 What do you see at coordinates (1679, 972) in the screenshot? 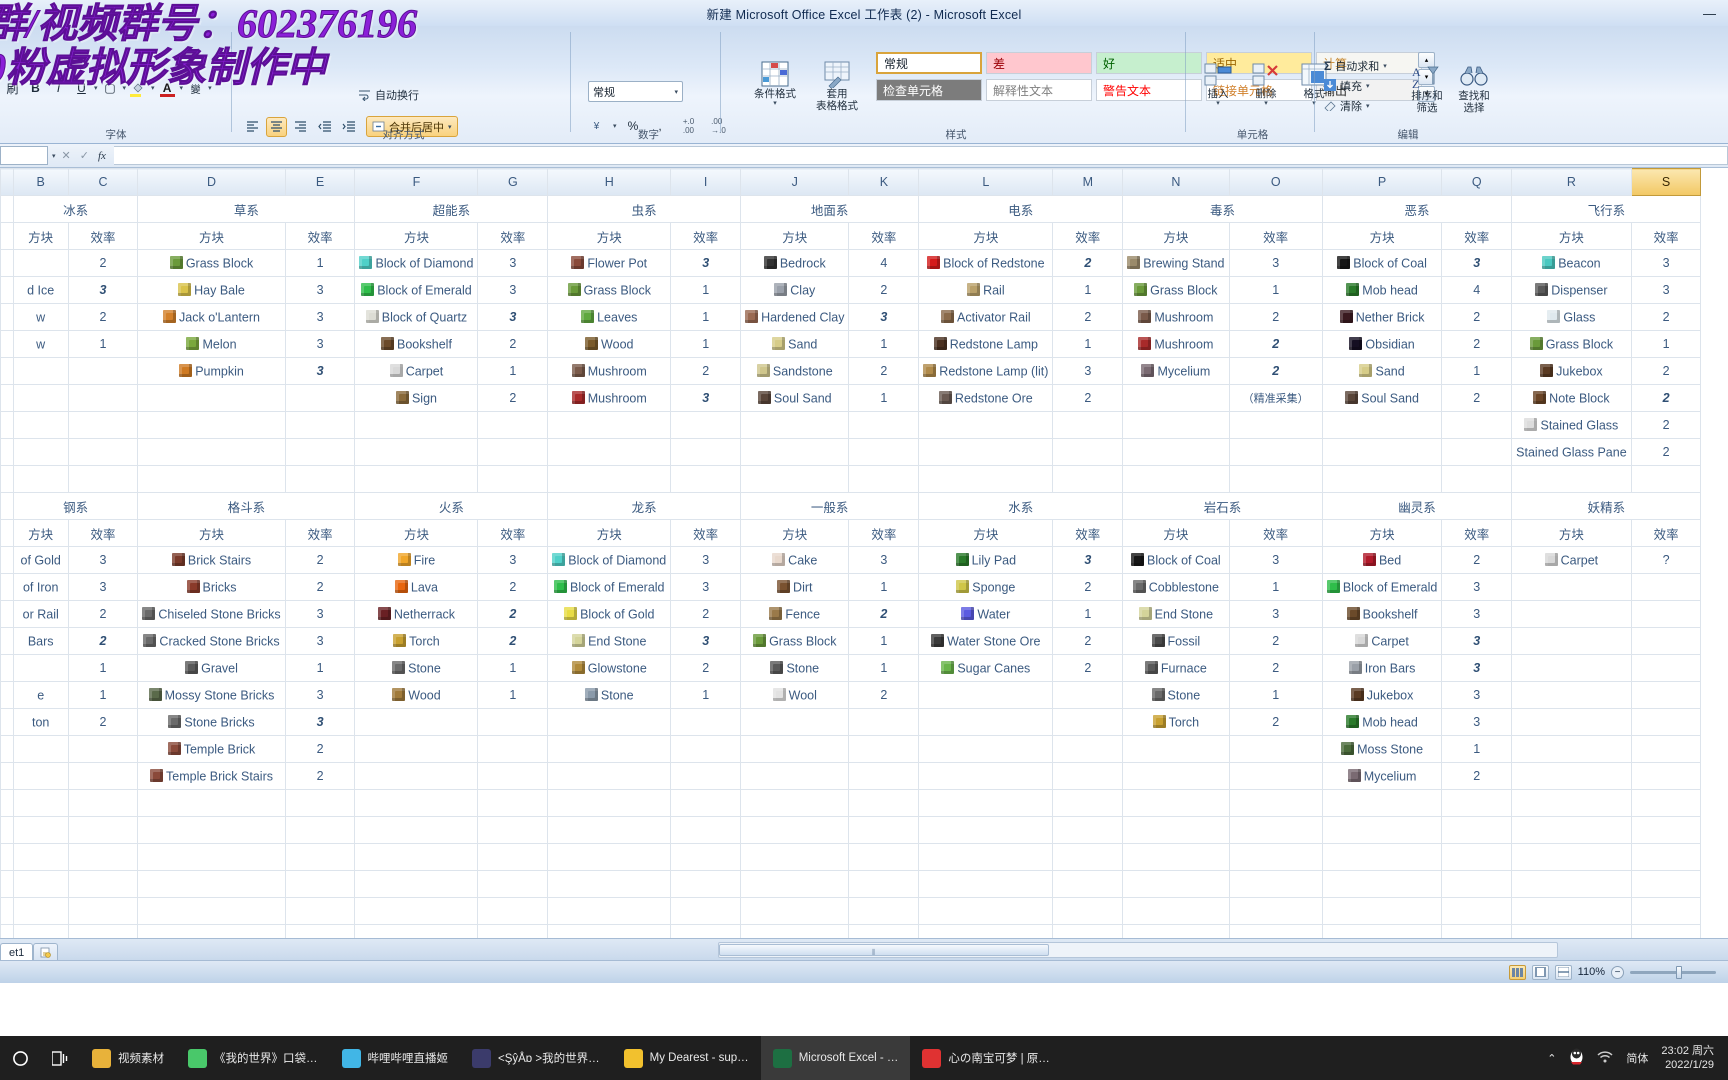
I see `zoom-slider-knob` at bounding box center [1679, 972].